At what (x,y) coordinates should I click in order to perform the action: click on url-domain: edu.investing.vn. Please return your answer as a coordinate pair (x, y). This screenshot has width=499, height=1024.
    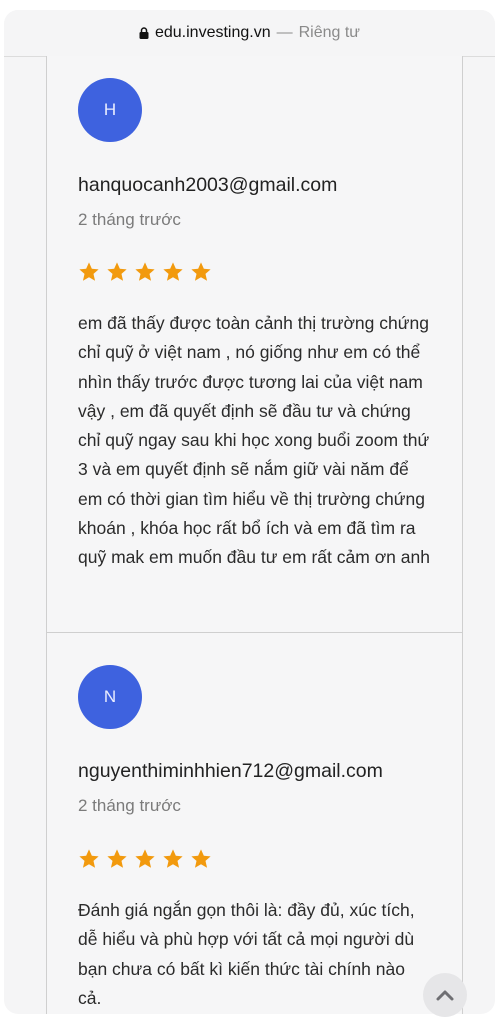
    Looking at the image, I should click on (212, 32).